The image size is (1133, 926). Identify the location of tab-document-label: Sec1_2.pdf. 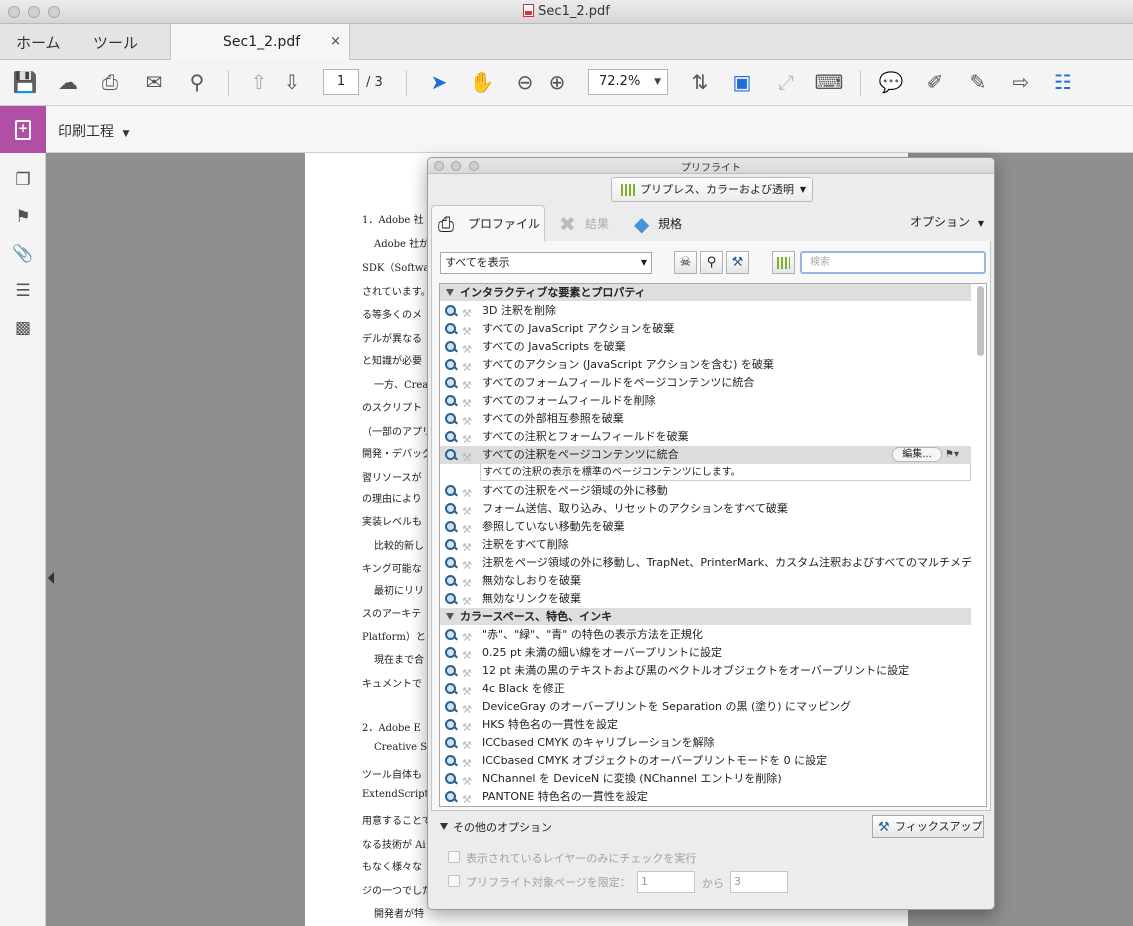
(262, 42).